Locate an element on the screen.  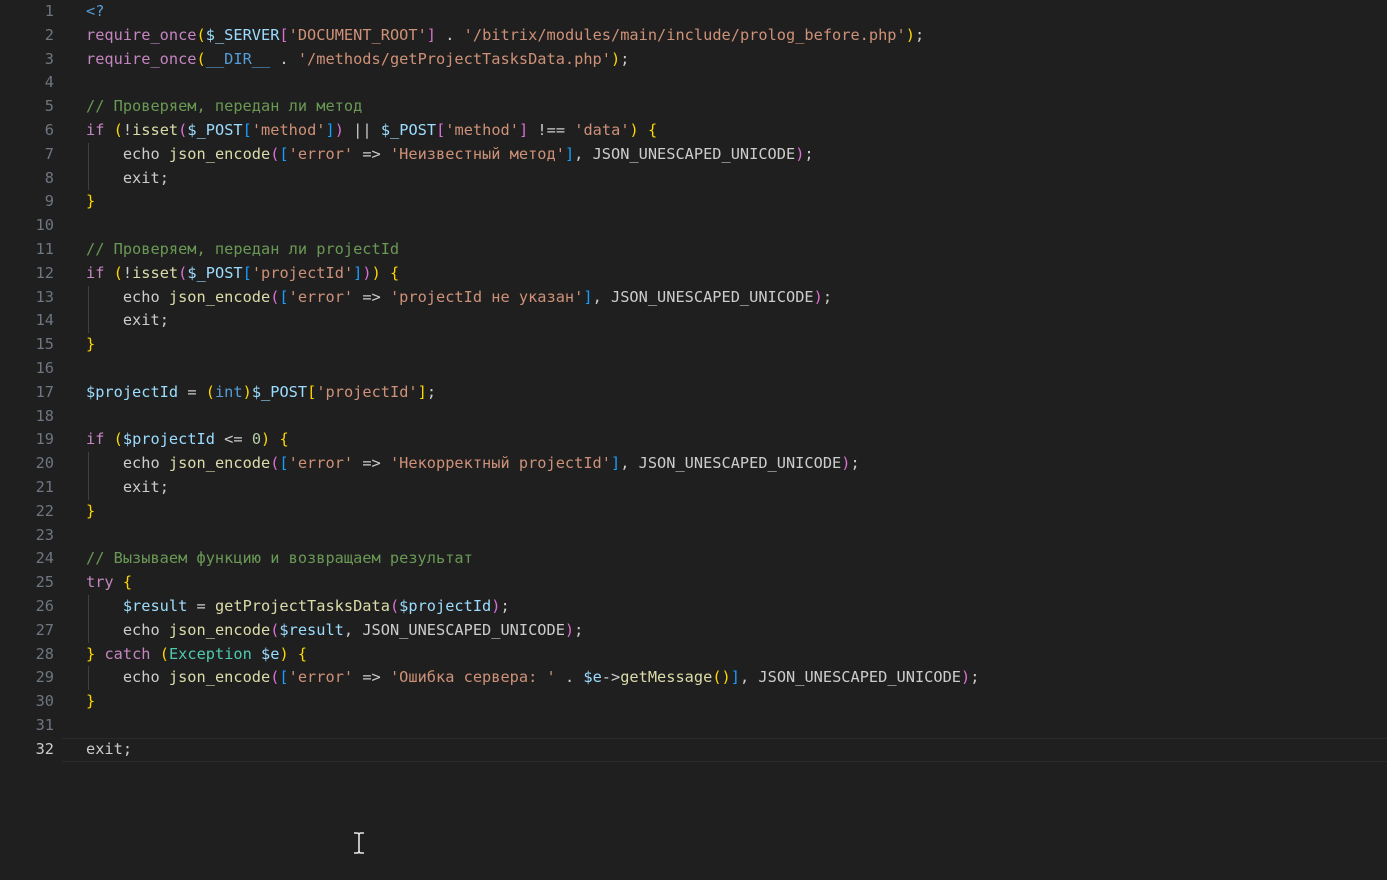
code-text: <? is located at coordinates (95, 12).